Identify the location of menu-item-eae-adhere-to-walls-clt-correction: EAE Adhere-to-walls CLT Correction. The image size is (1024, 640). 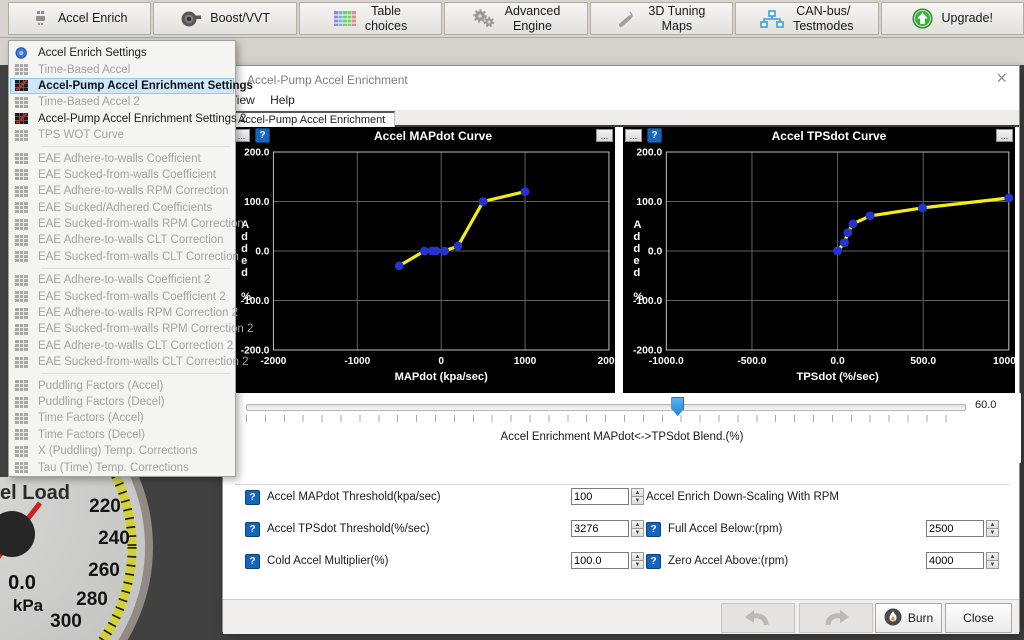
(122, 240).